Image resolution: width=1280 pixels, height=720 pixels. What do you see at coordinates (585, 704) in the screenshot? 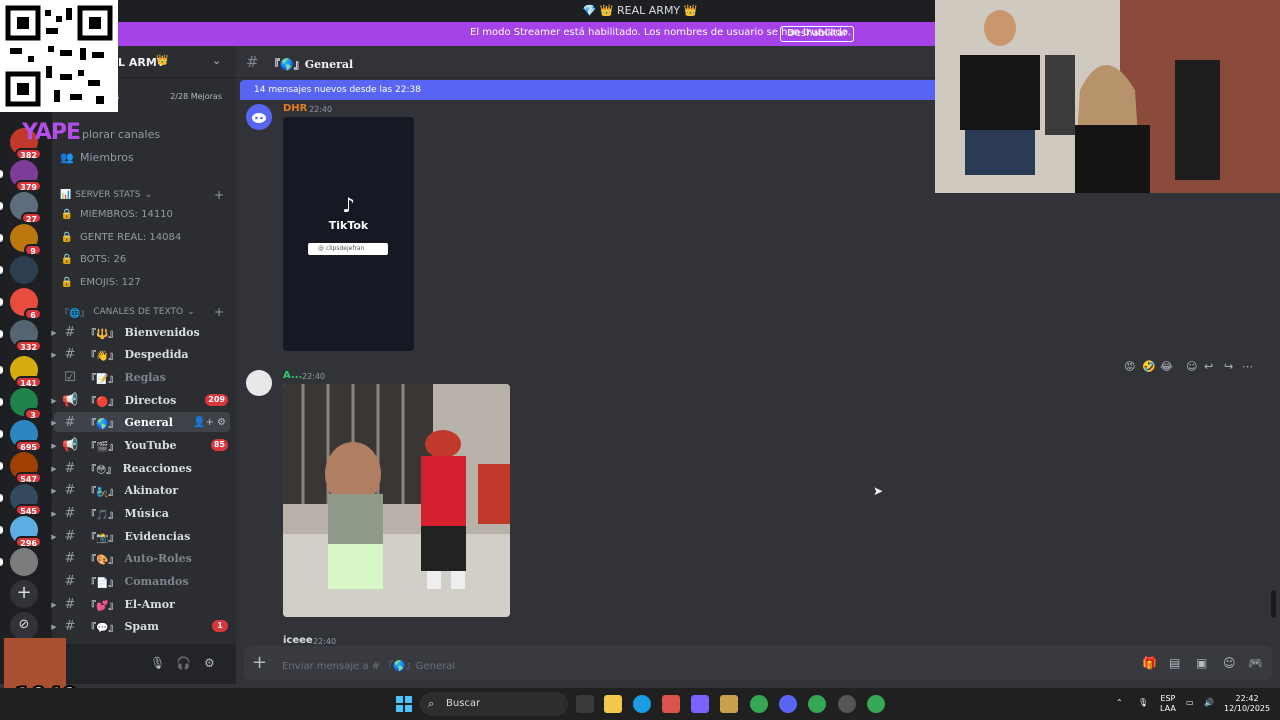
I see `task-view-icon` at bounding box center [585, 704].